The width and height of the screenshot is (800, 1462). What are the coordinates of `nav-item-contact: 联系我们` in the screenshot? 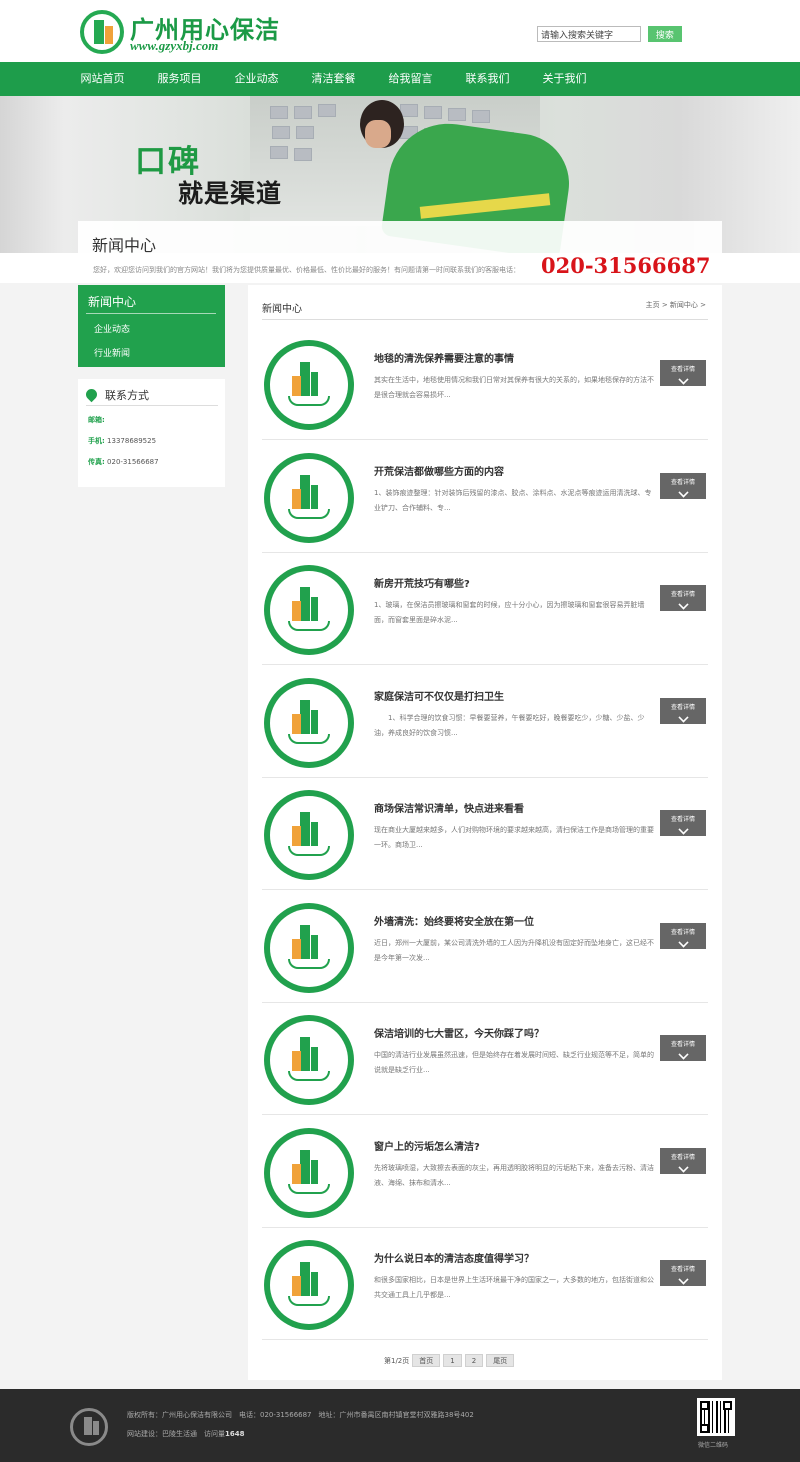 It's located at (487, 79).